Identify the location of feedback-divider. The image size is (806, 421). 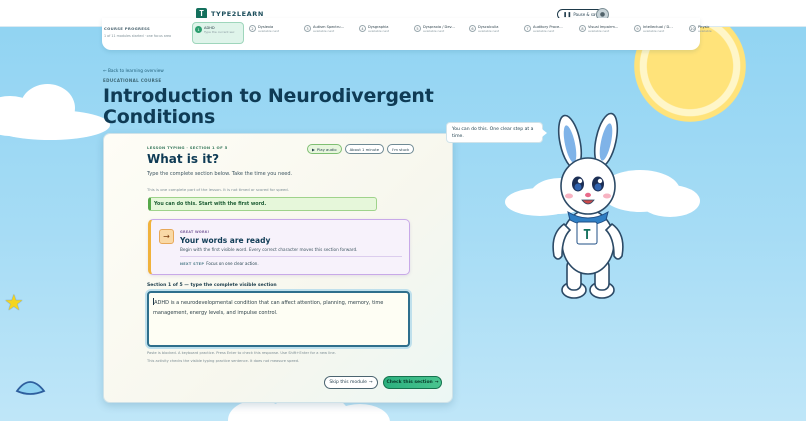
(291, 256).